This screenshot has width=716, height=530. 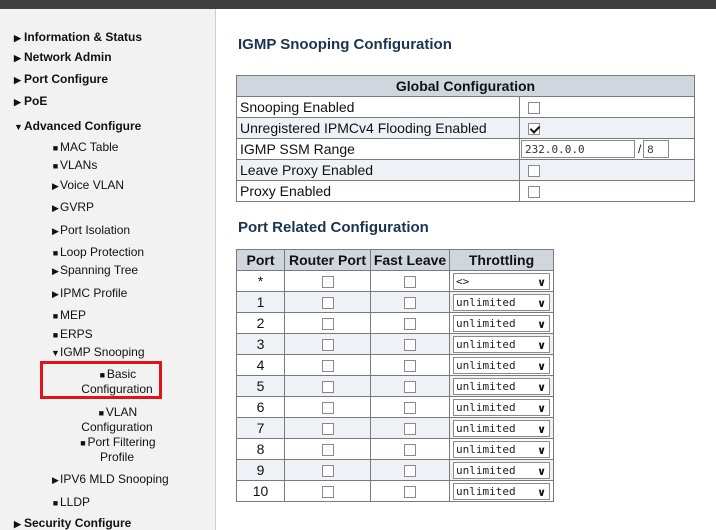 I want to click on sidebar-item-igmp-snooping: ▼IGMP Snooping, so click(x=97, y=352).